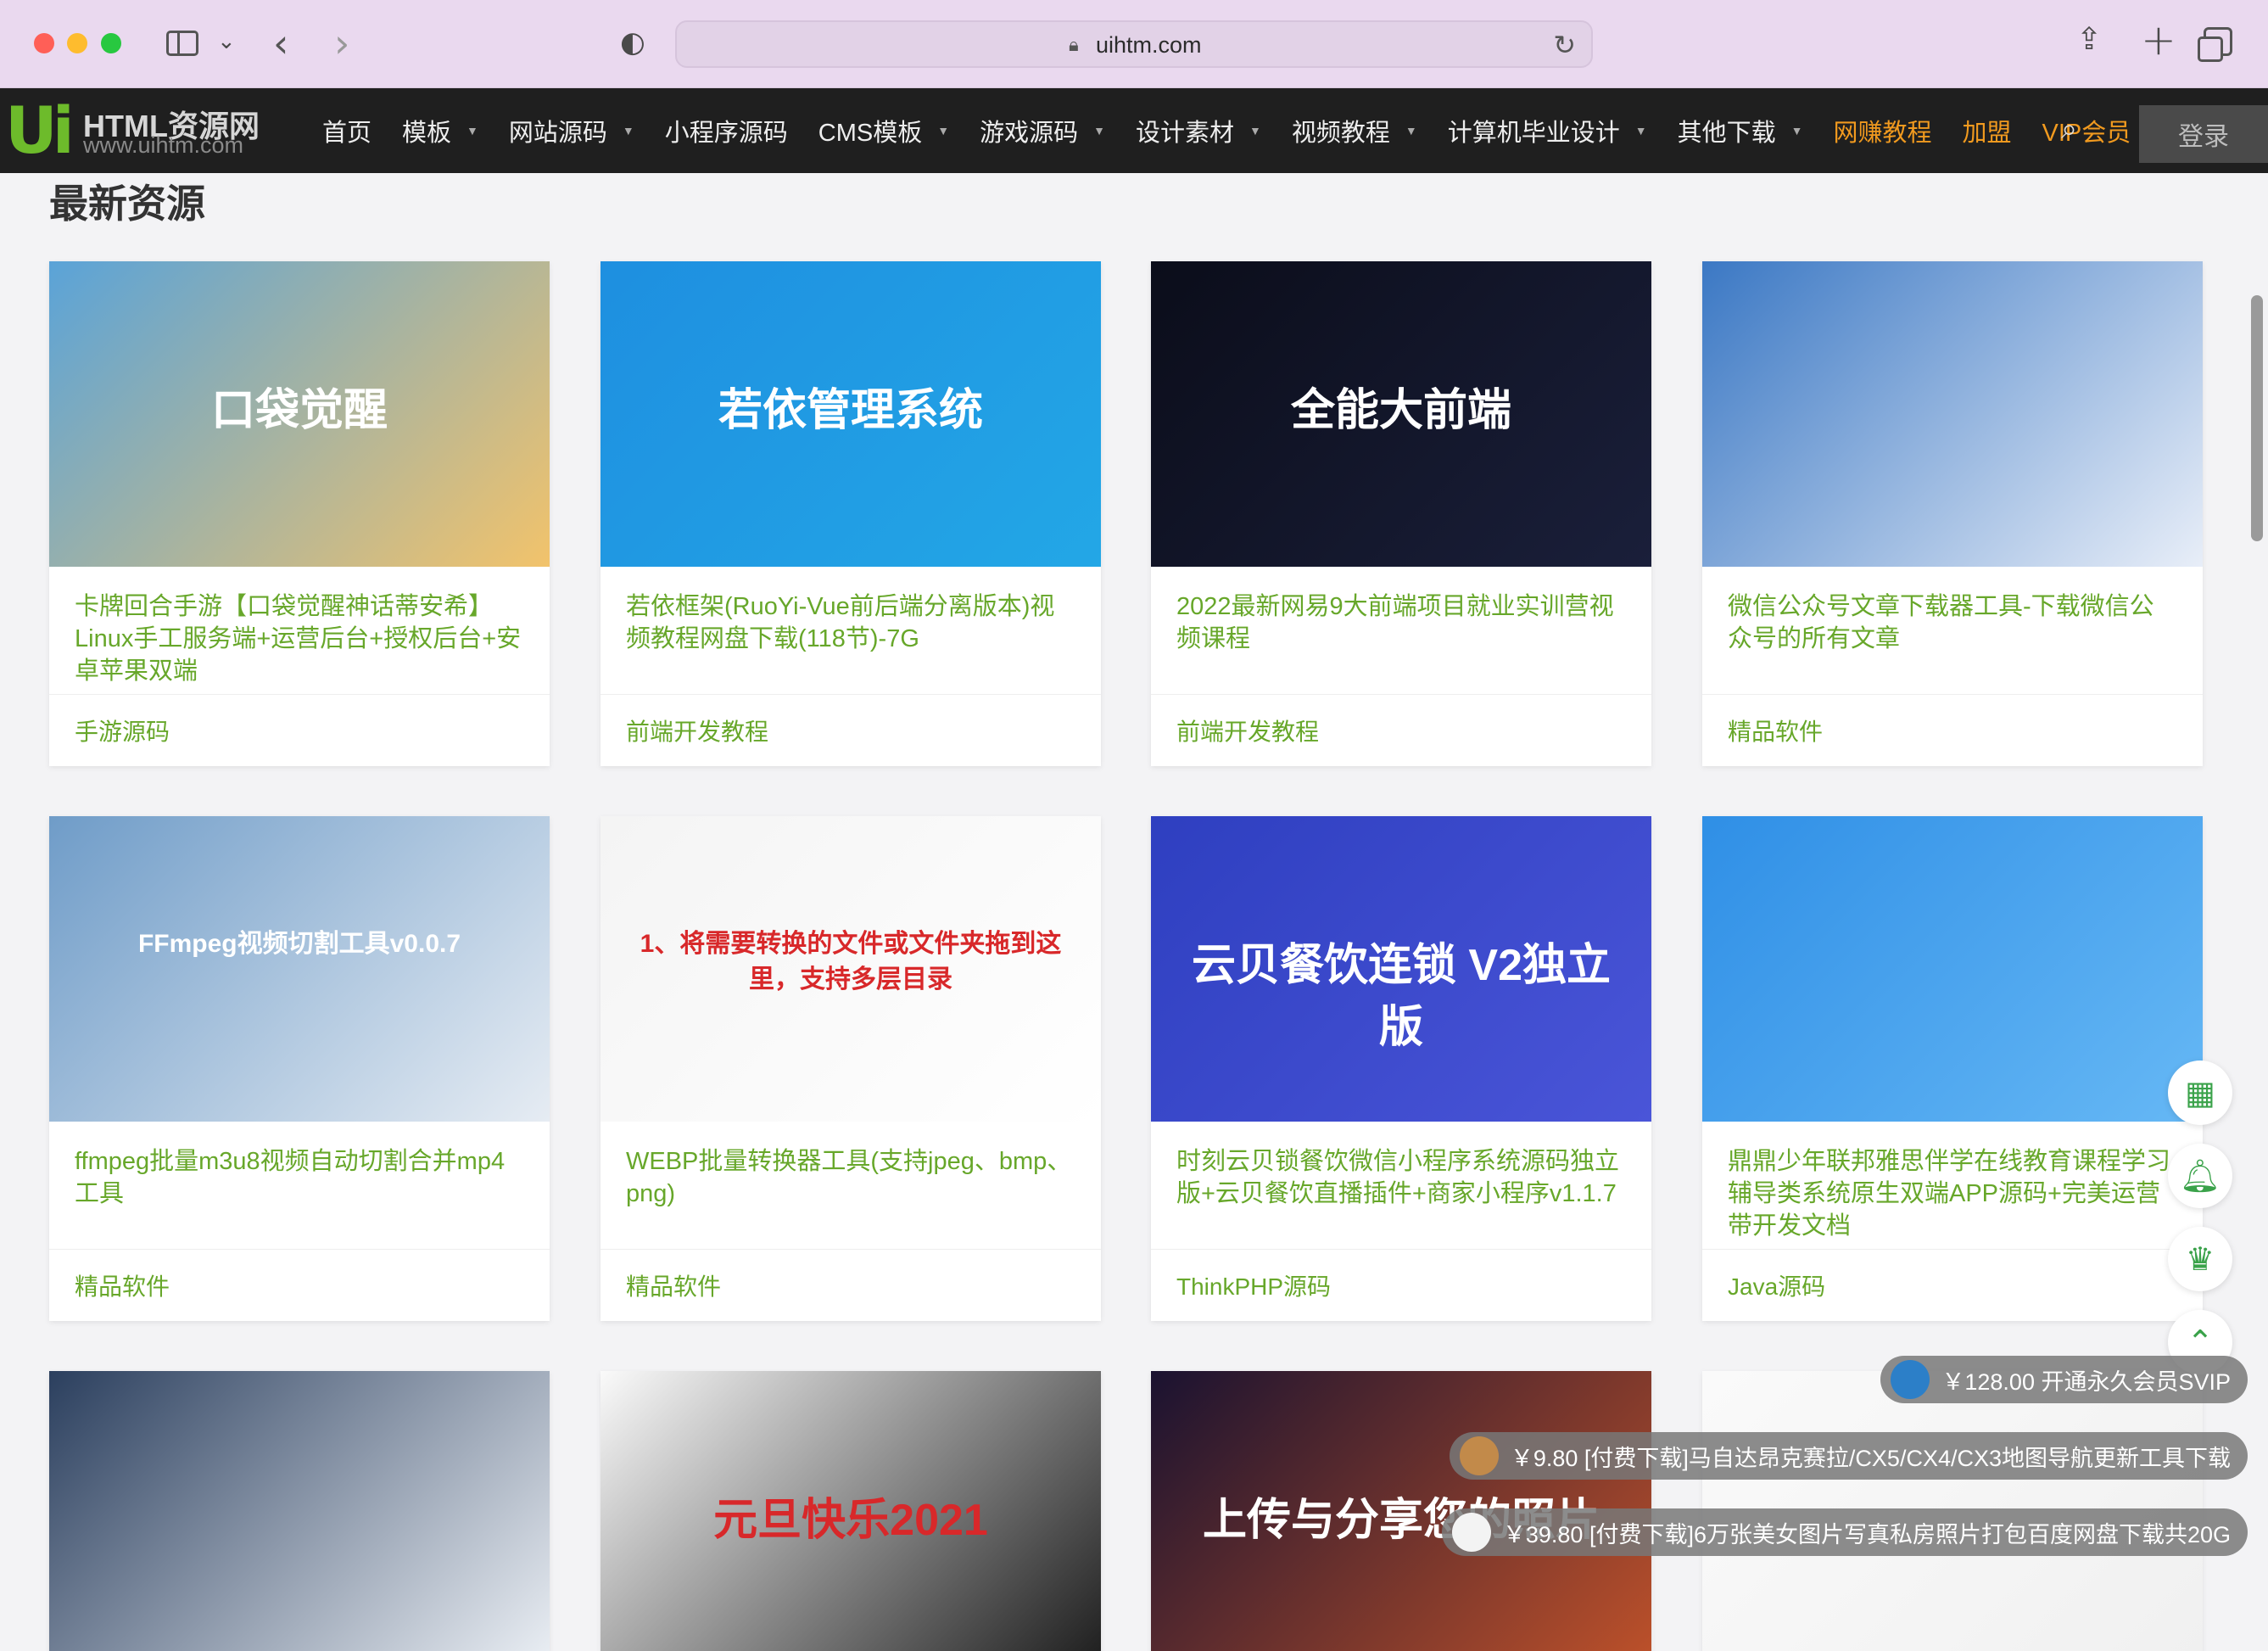 The width and height of the screenshot is (2268, 1651). What do you see at coordinates (1400, 411) in the screenshot?
I see `thumbnail-caption: 全能大前端` at bounding box center [1400, 411].